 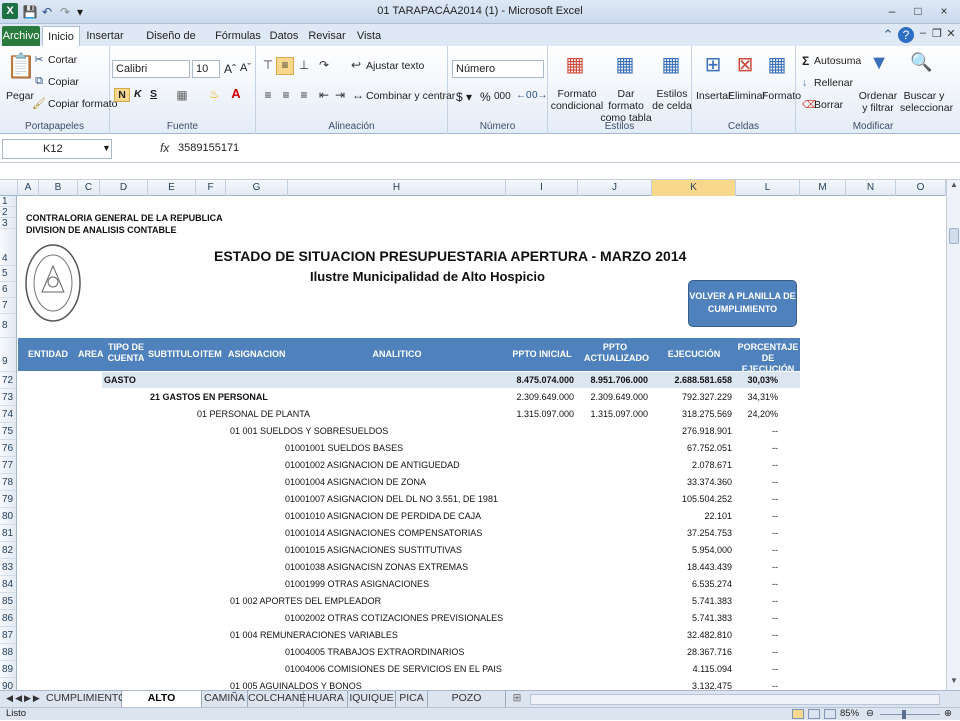 I want to click on sheet-tab-pozo-almonte: POZO ALMONTE, so click(x=467, y=705).